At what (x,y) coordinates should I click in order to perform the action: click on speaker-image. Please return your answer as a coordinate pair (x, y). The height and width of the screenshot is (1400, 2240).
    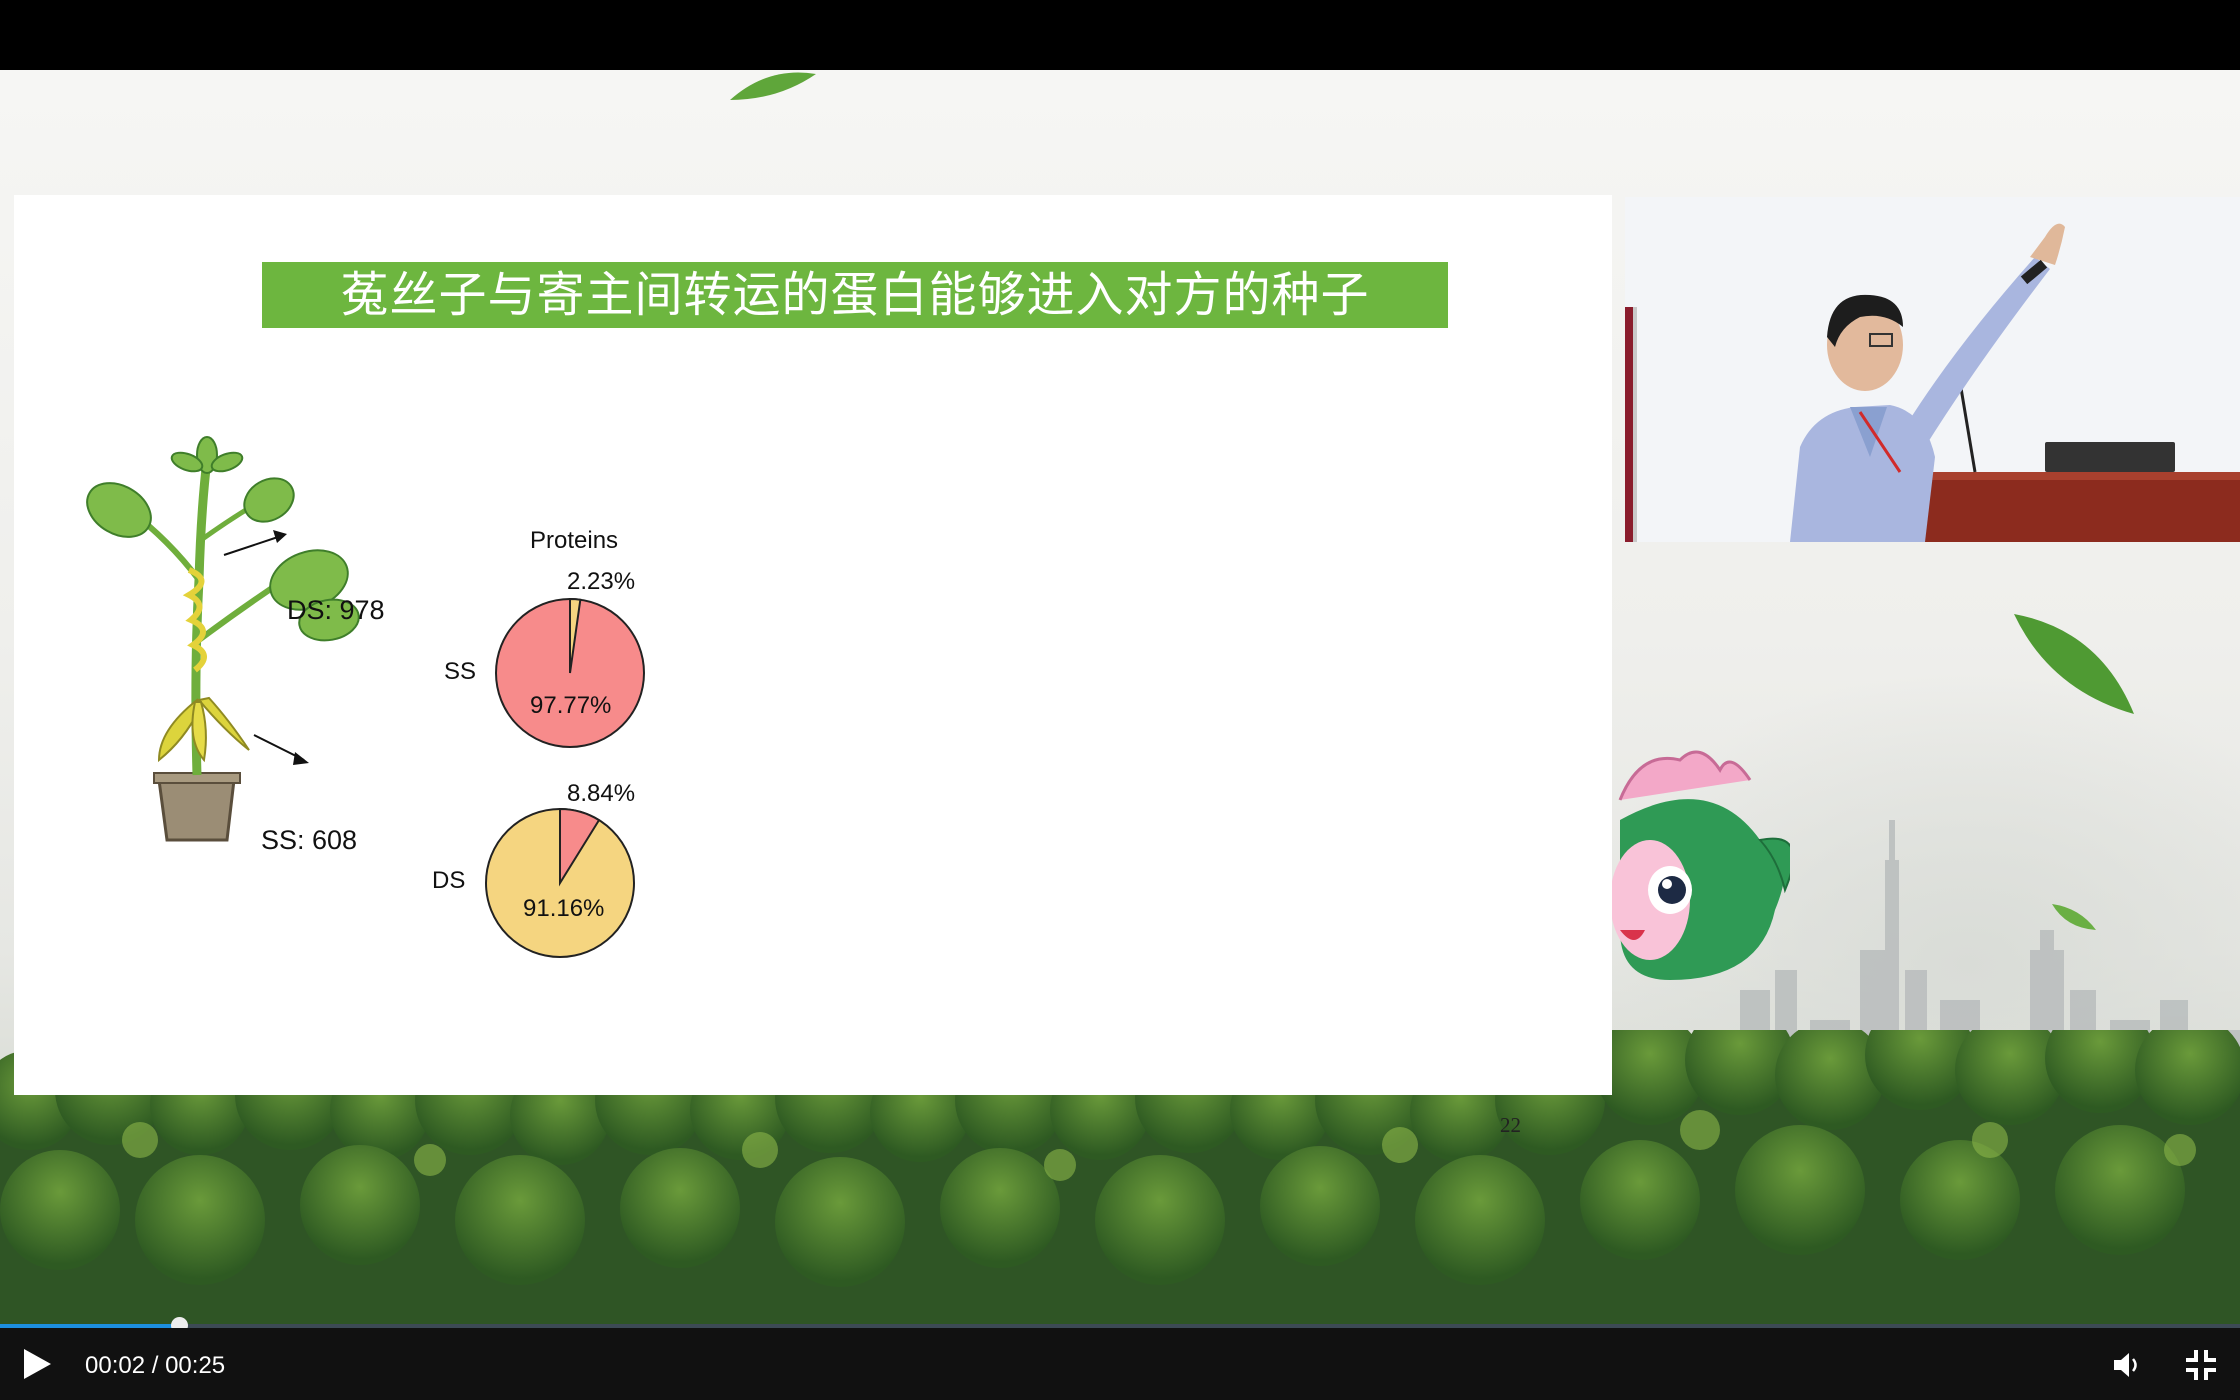
    Looking at the image, I should click on (1932, 369).